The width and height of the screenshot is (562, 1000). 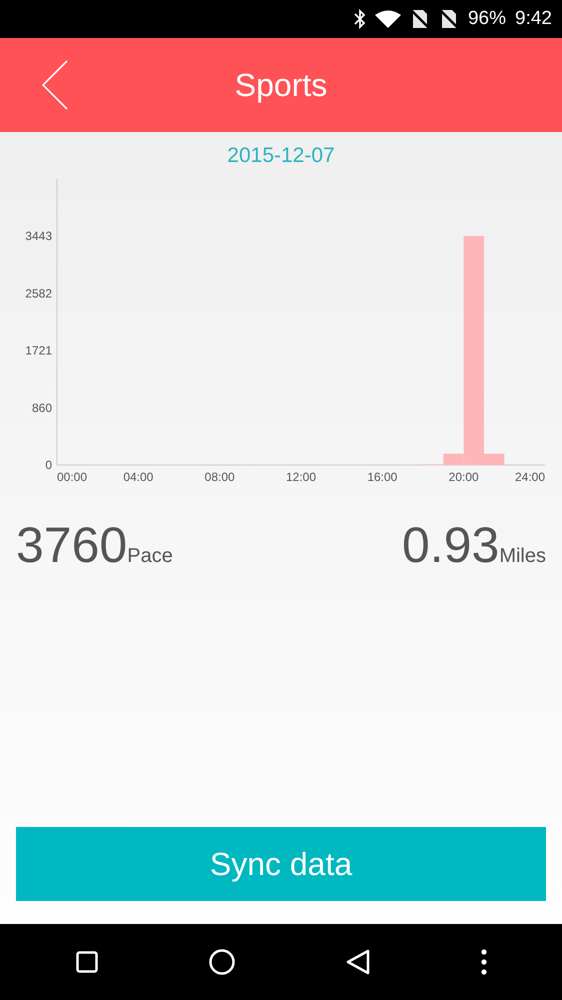 I want to click on bluetooth-icon, so click(x=360, y=19).